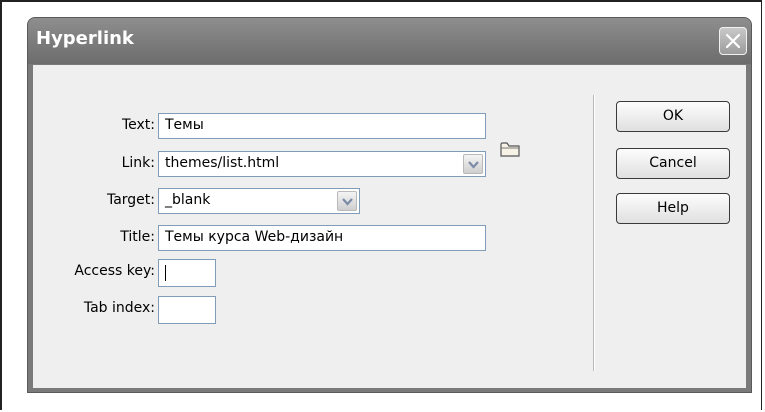 Image resolution: width=765 pixels, height=412 pixels. I want to click on target-label: Target:, so click(130, 200).